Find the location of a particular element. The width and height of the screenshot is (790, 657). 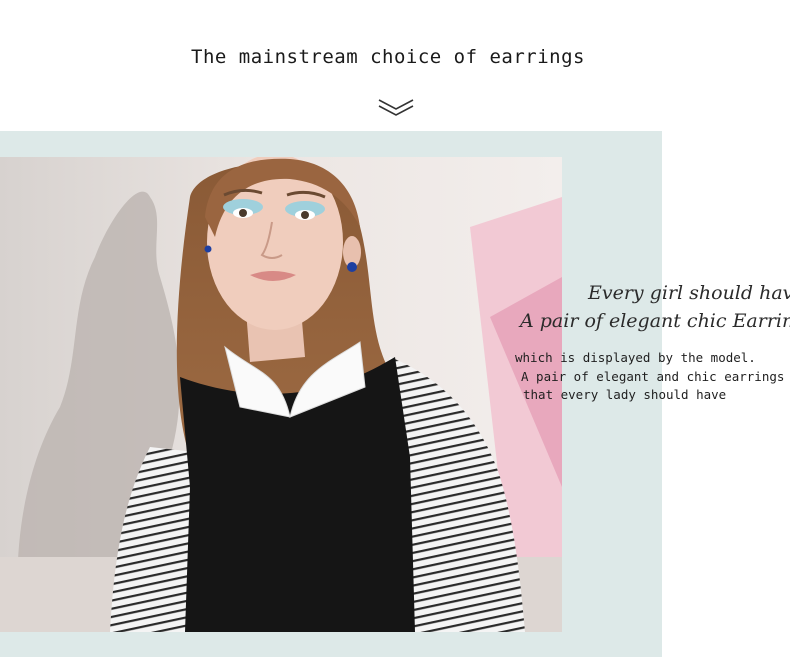

description-line-1: which is displayed by the model. is located at coordinates (635, 357).